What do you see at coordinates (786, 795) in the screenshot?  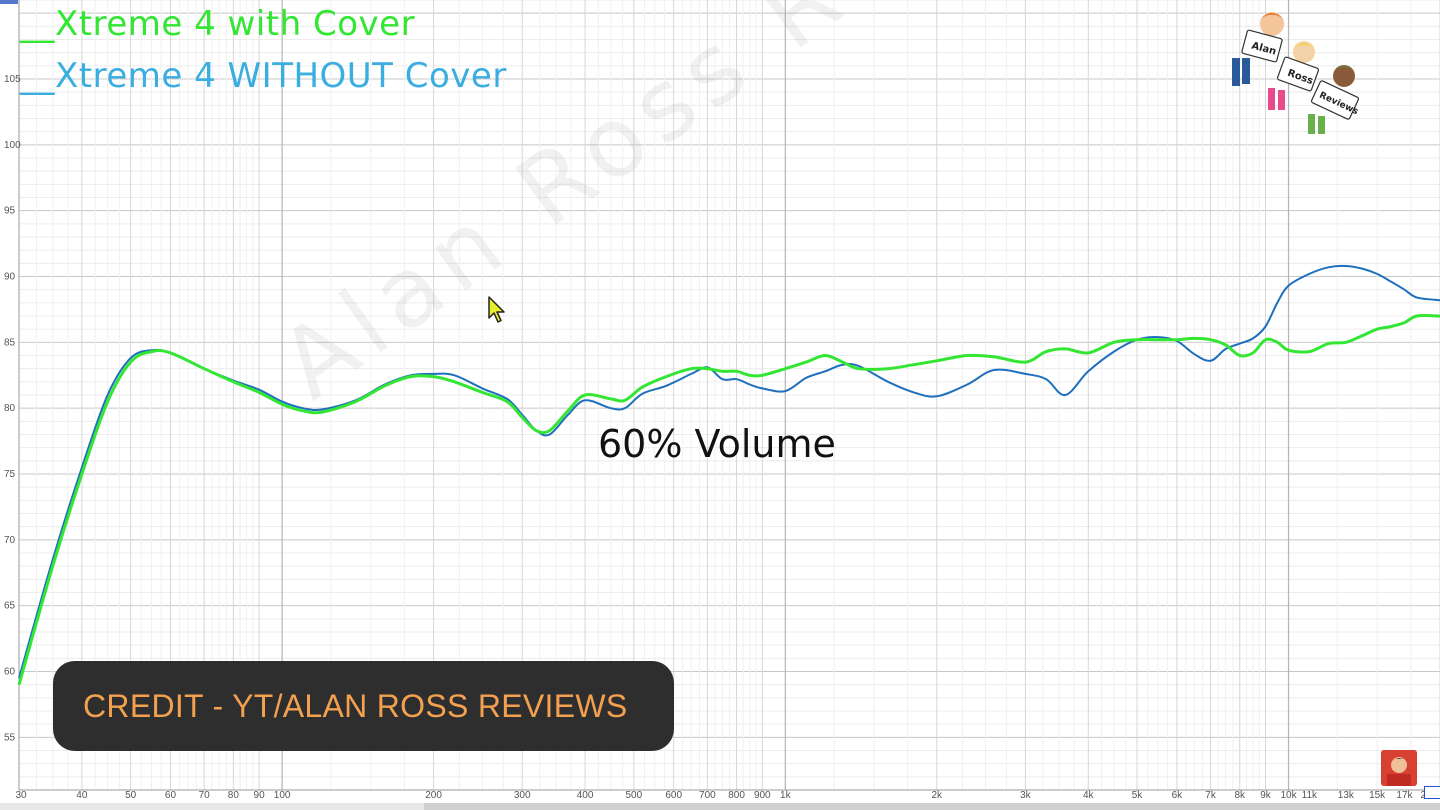 I see `x-tick-label: 1k` at bounding box center [786, 795].